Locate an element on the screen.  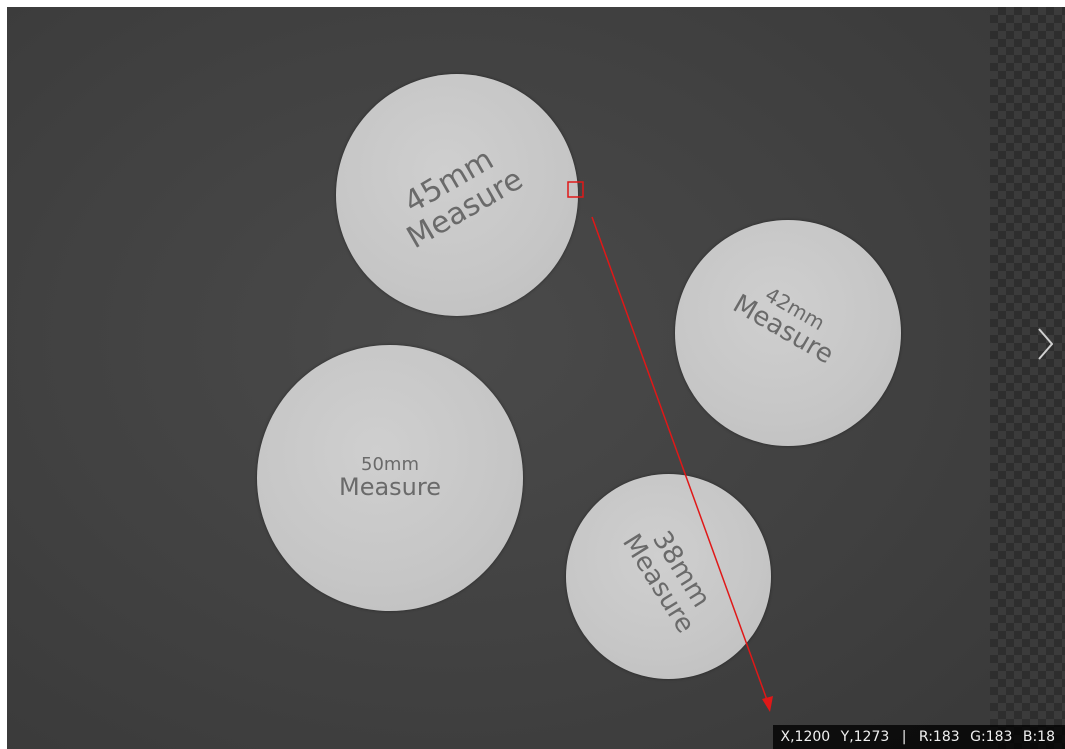
disc-label: 50mm Measure is located at coordinates (390, 478).